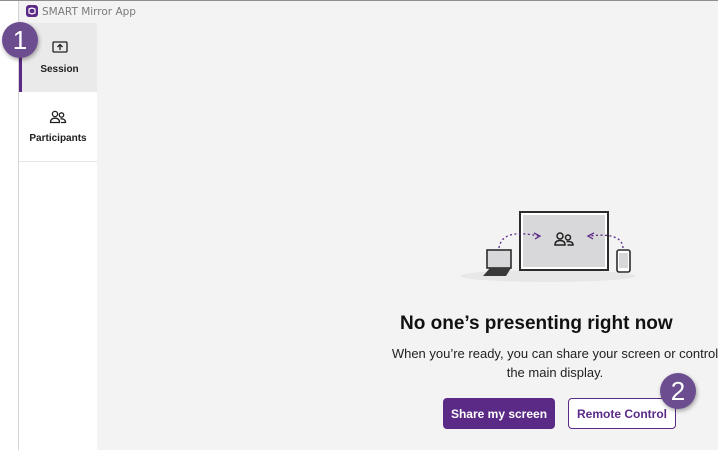 This screenshot has width=718, height=450. Describe the element at coordinates (368, 12) in the screenshot. I see `title-bar: SMART Mirror App` at that location.